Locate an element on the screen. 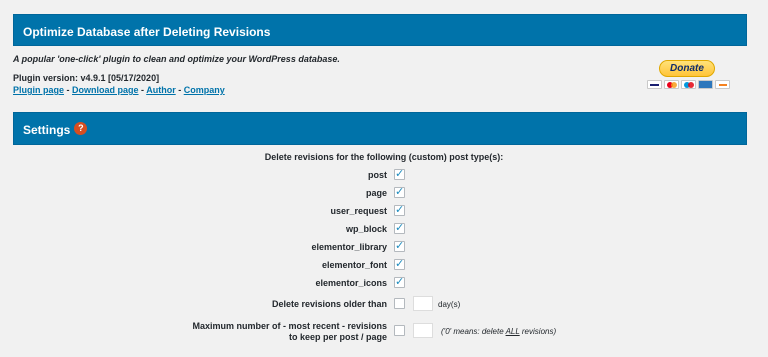  maestro-icon is located at coordinates (688, 84).